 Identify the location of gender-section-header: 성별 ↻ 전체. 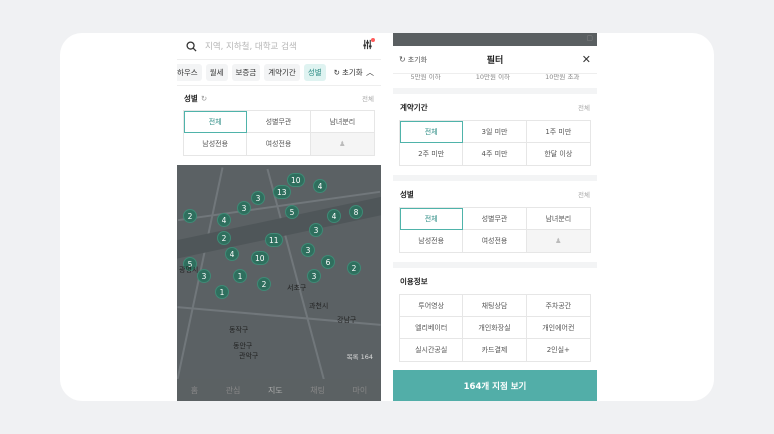
(279, 98).